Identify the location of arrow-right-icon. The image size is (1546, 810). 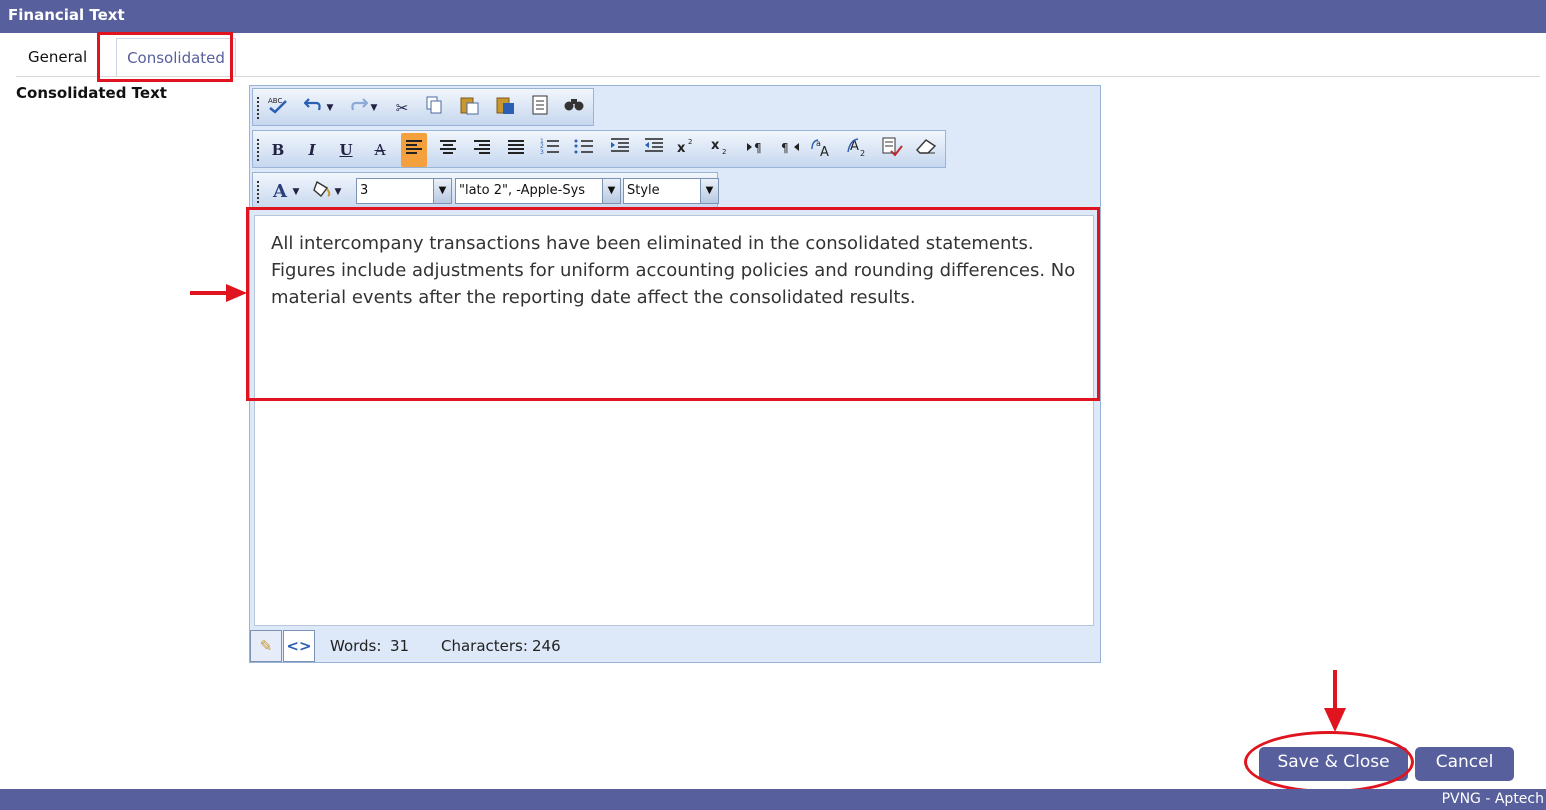
(218, 293).